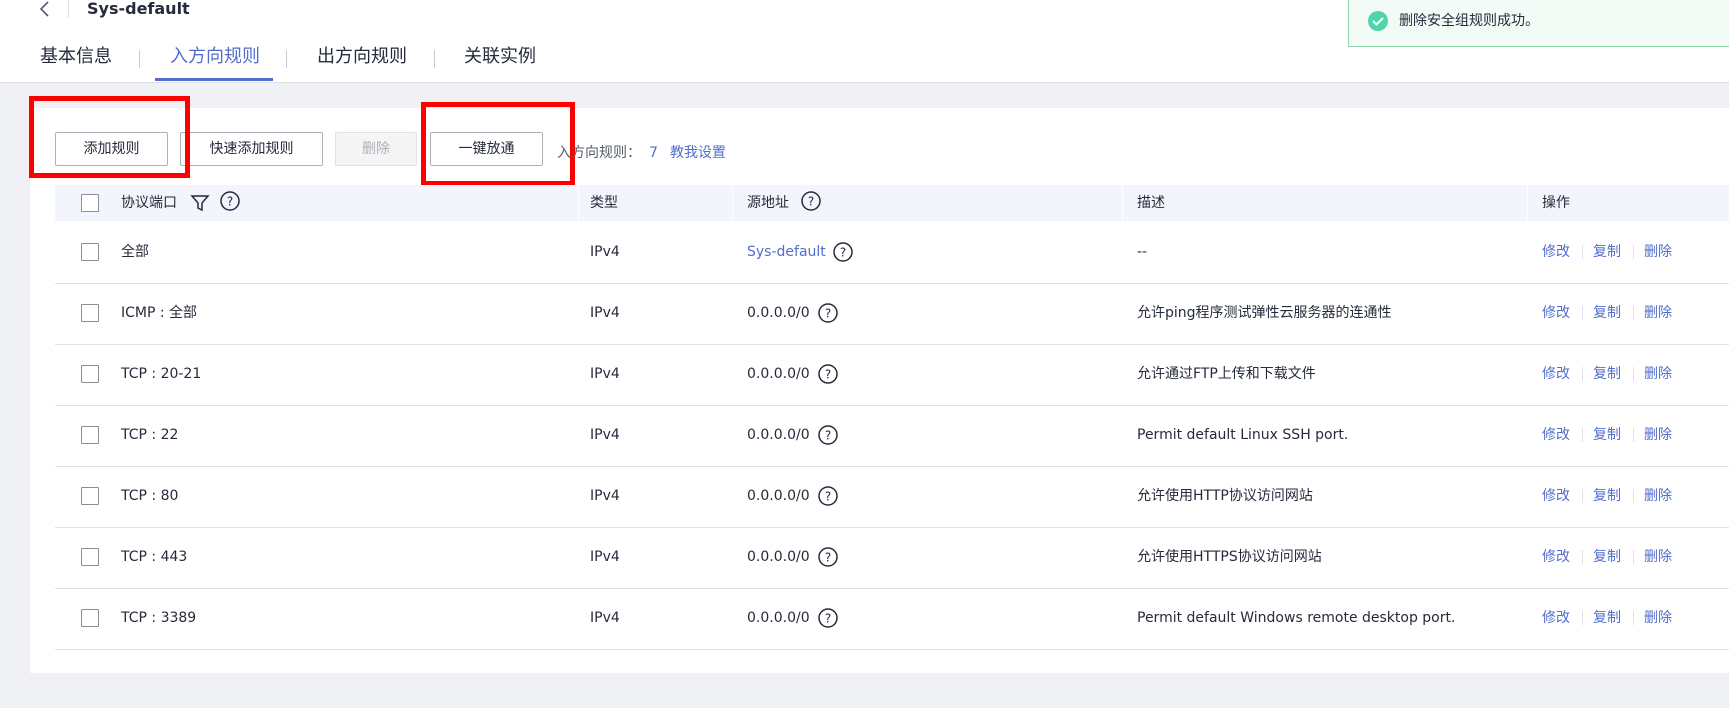 This screenshot has width=1729, height=708. I want to click on cell-protocol-port: TCP : 22, so click(150, 435).